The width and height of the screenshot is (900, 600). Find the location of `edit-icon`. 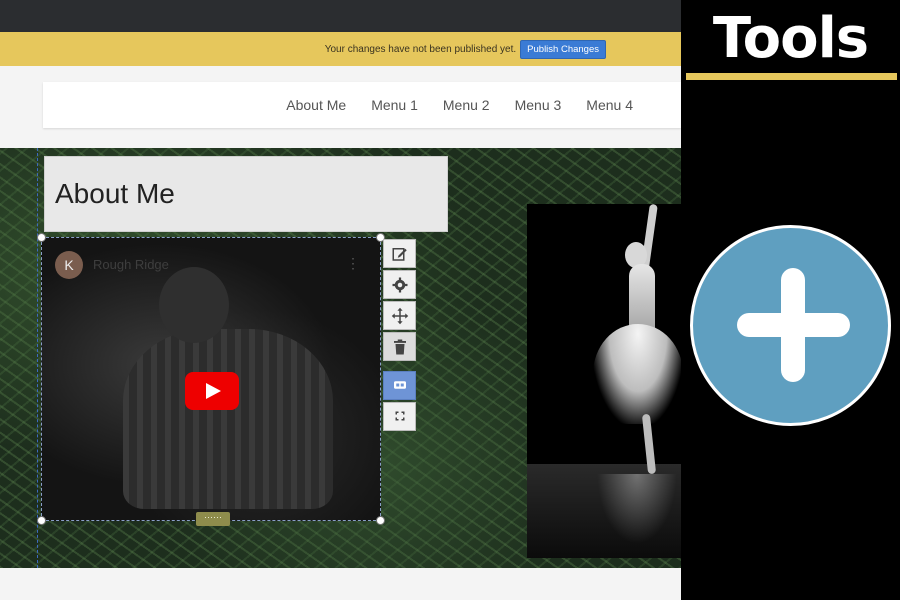

edit-icon is located at coordinates (399, 254).